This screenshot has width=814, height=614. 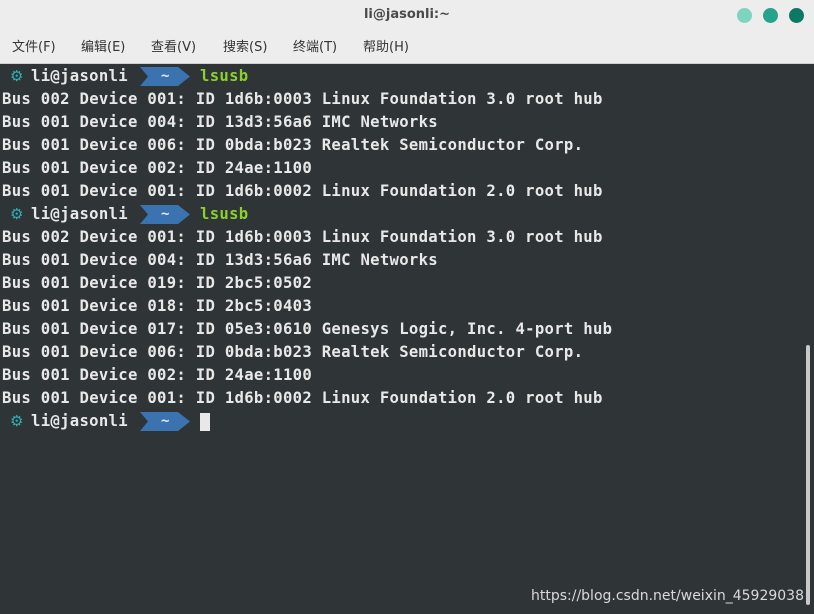 What do you see at coordinates (245, 47) in the screenshot?
I see `menu-search: 搜索(S)` at bounding box center [245, 47].